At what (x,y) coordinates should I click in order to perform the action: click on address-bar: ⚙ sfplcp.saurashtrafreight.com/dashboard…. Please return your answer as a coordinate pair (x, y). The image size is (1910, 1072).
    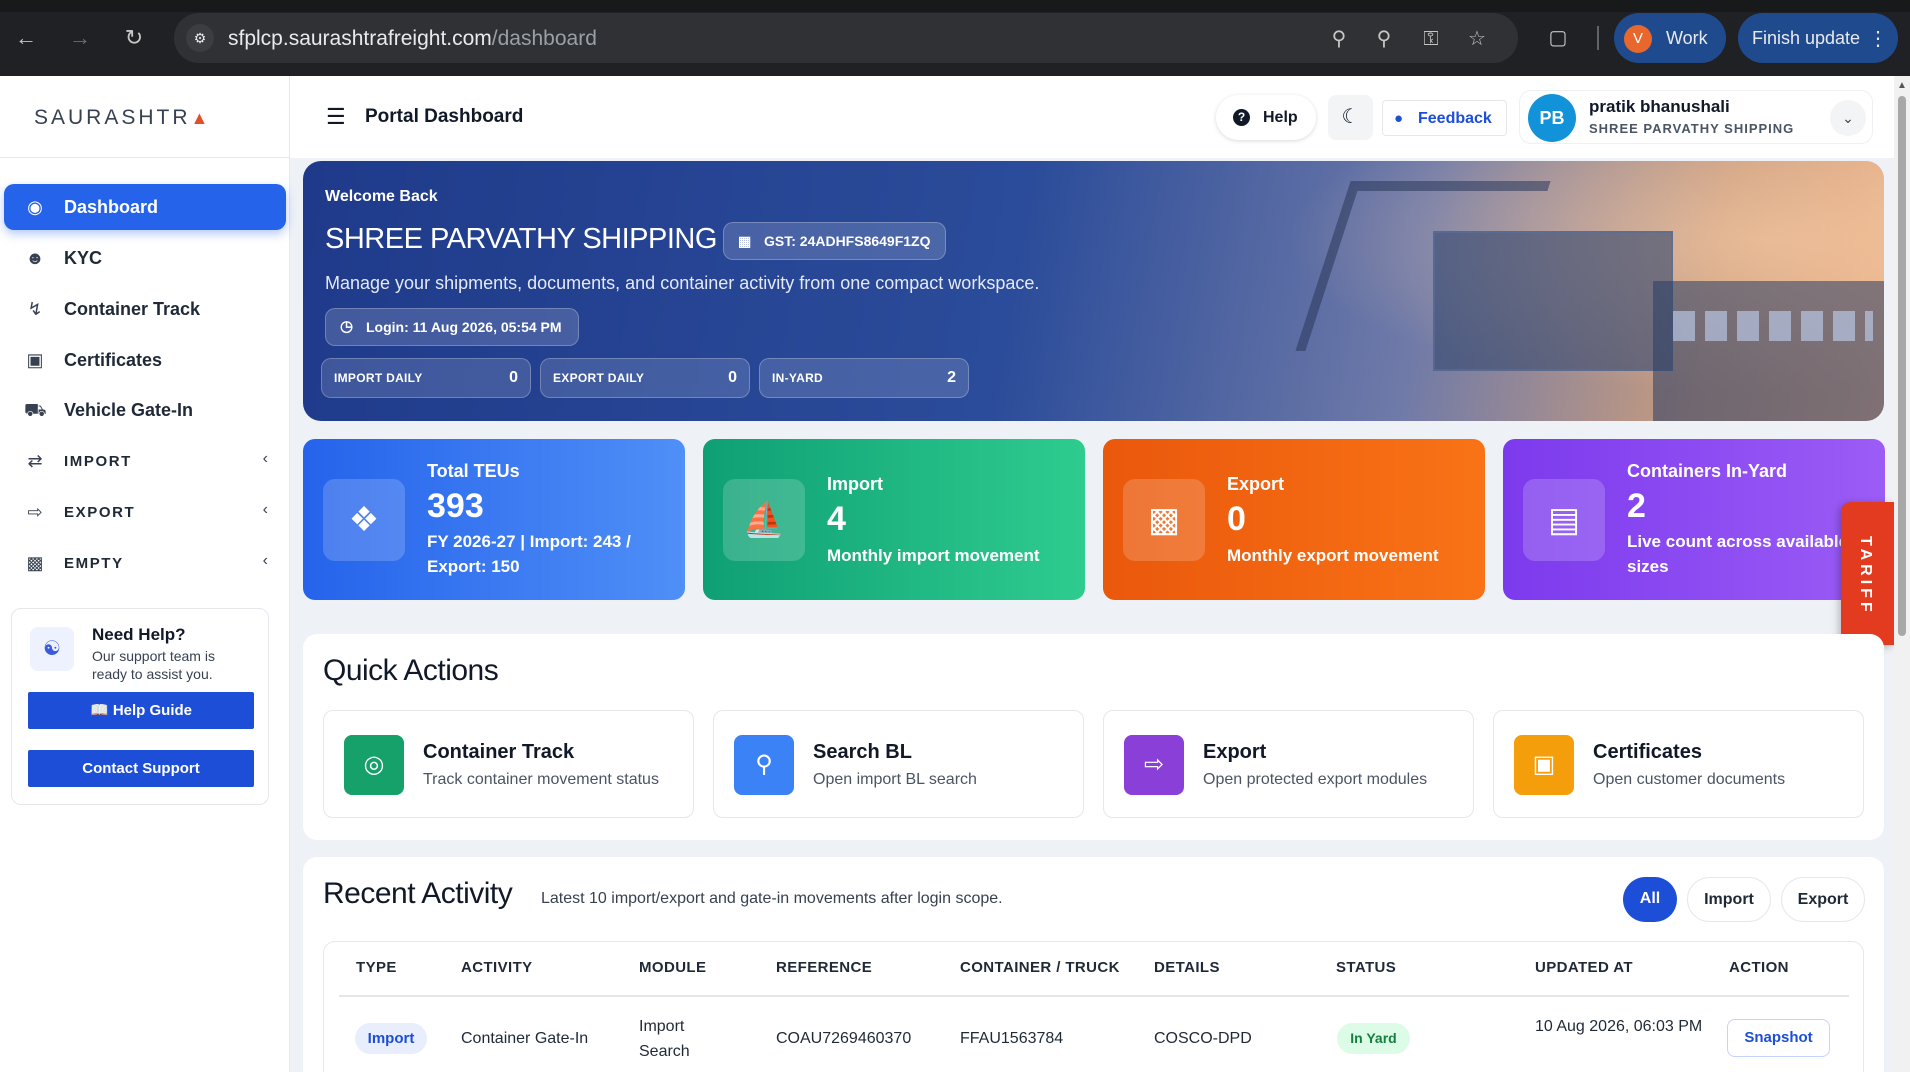
    Looking at the image, I should click on (846, 38).